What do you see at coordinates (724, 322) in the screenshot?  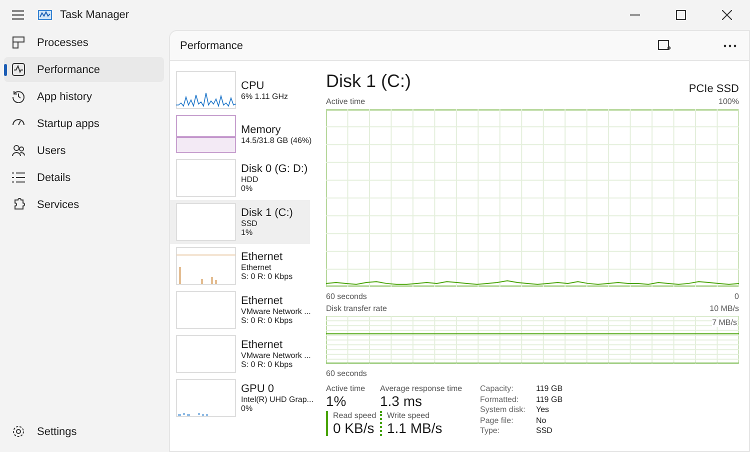 I see `scale-label: 7 MB/s` at bounding box center [724, 322].